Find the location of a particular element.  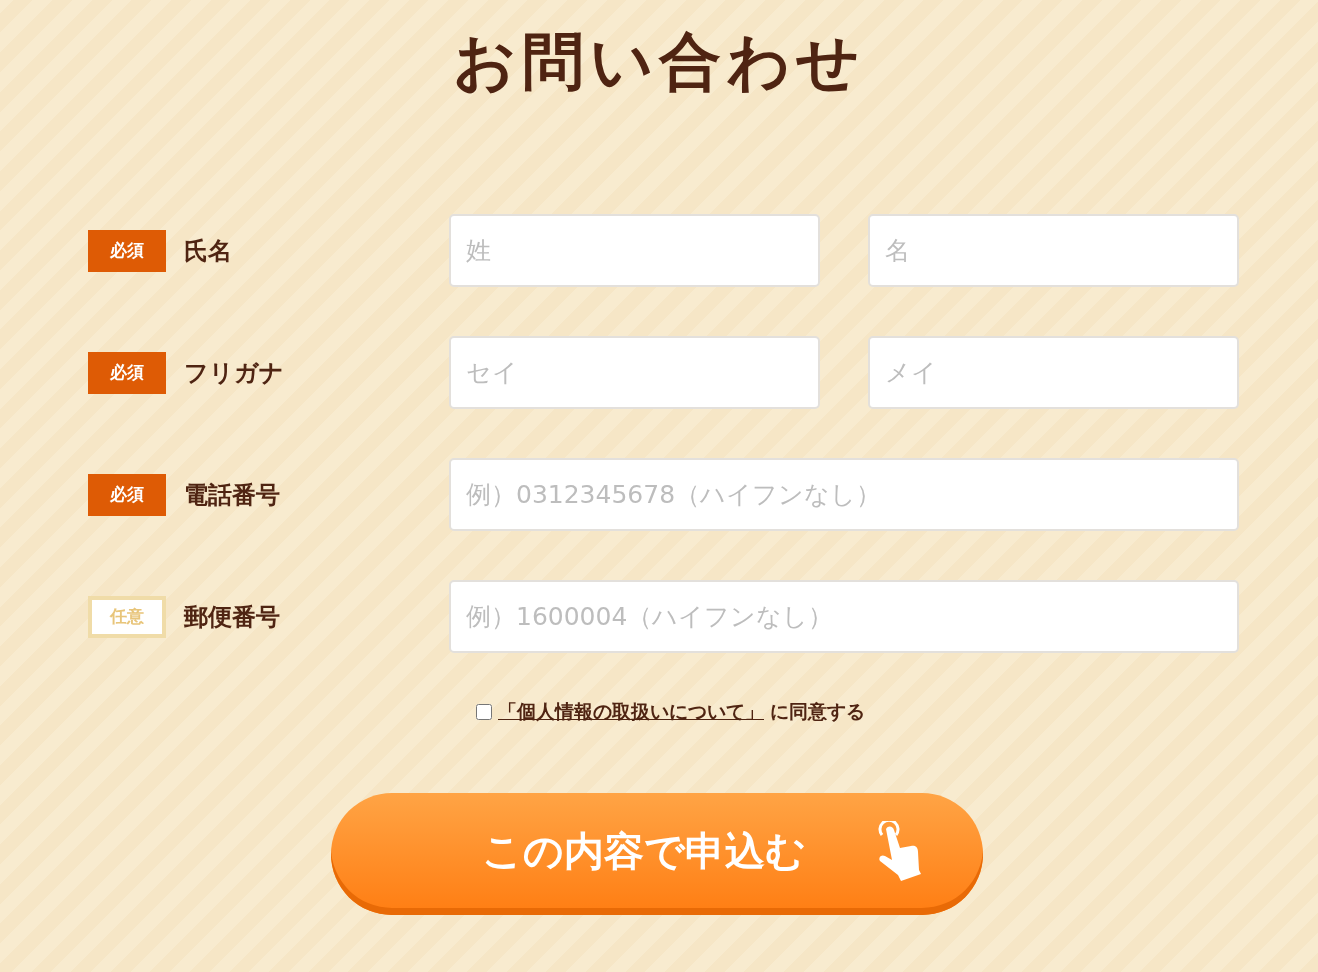

field-label: フリガナ is located at coordinates (234, 373).